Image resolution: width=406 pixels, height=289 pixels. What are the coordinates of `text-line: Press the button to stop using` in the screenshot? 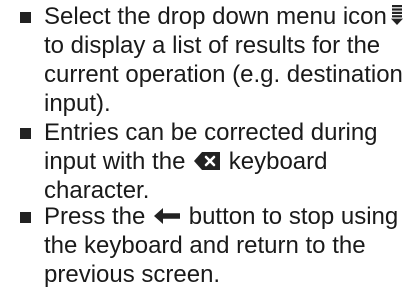 It's located at (221, 216).